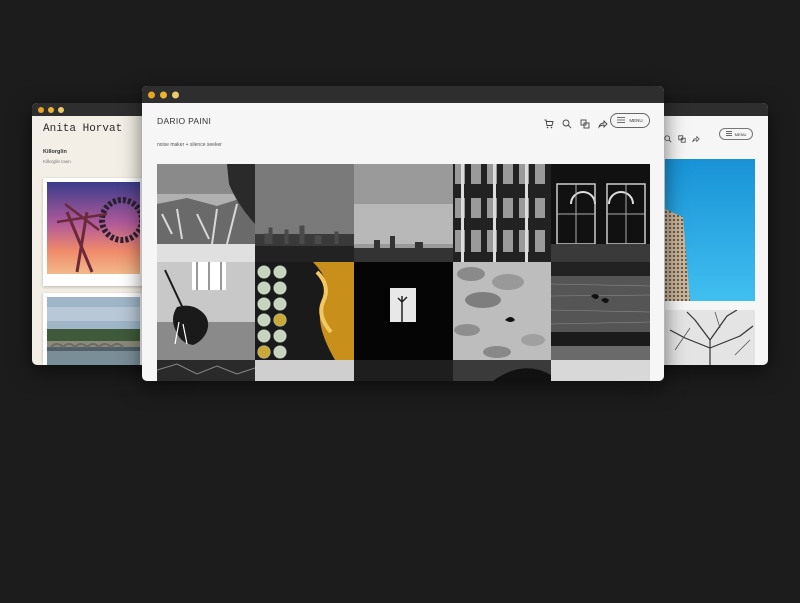  What do you see at coordinates (600, 213) in the screenshot?
I see `photo-tile-arched-windows` at bounding box center [600, 213].